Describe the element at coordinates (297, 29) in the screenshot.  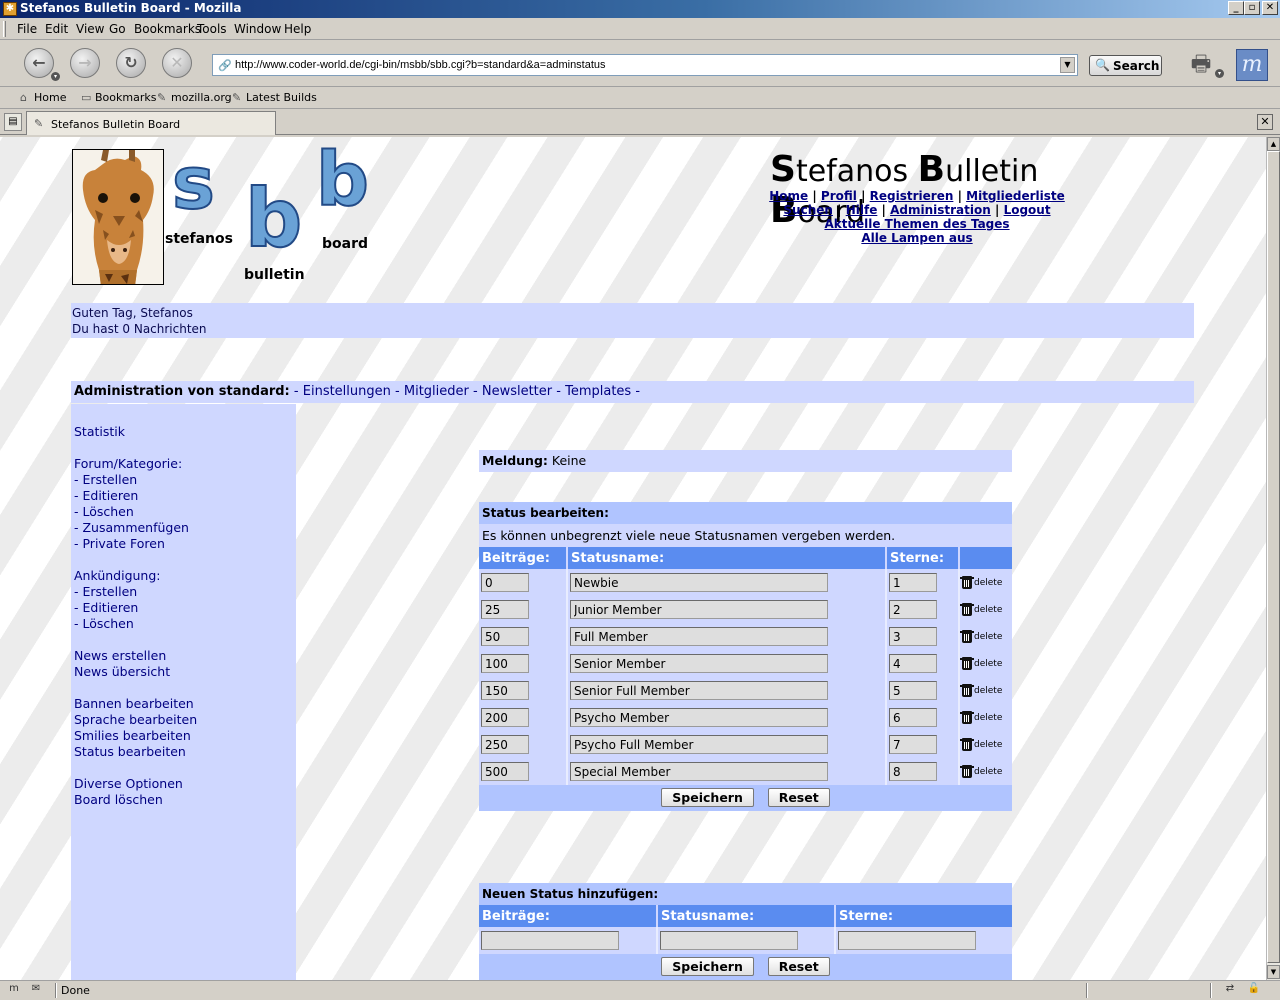
I see `menu-help: Help` at that location.